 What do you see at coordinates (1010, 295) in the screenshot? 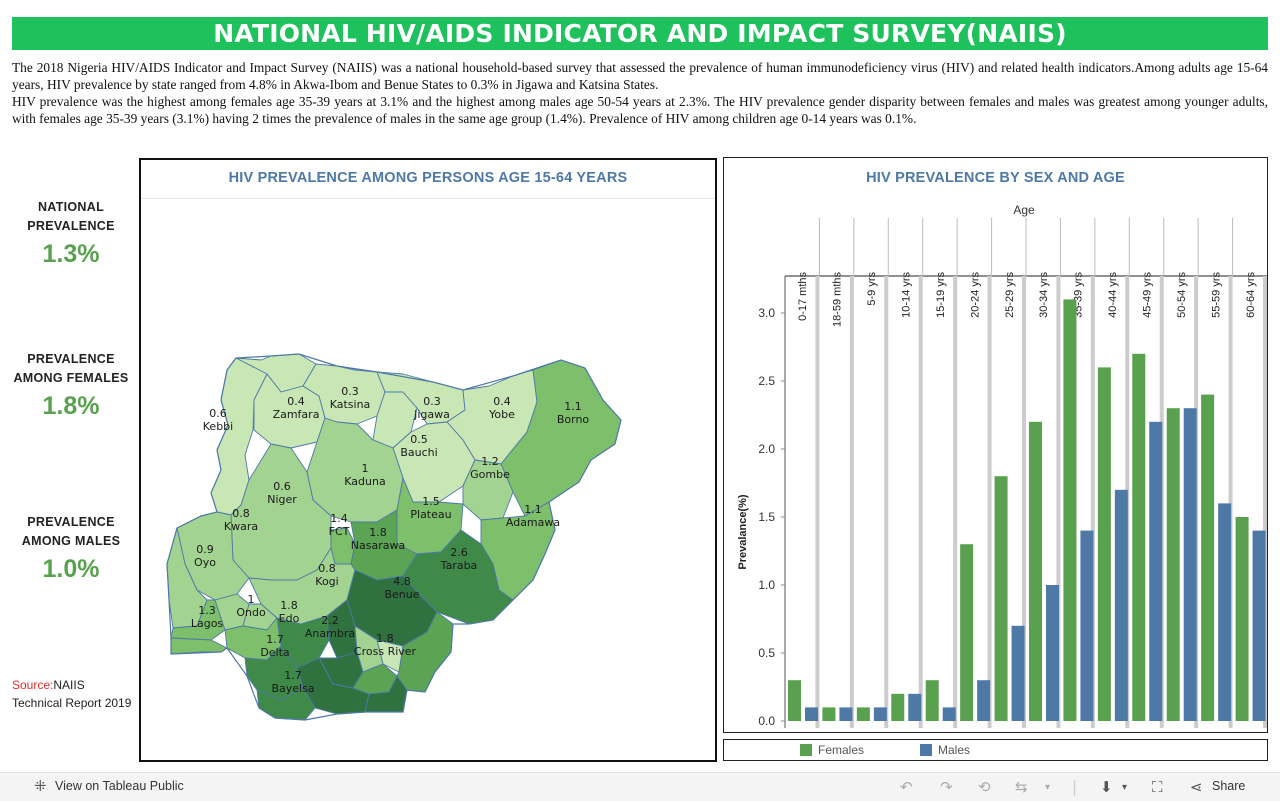
I see `x-tick-label: 25-29 yrs` at bounding box center [1010, 295].